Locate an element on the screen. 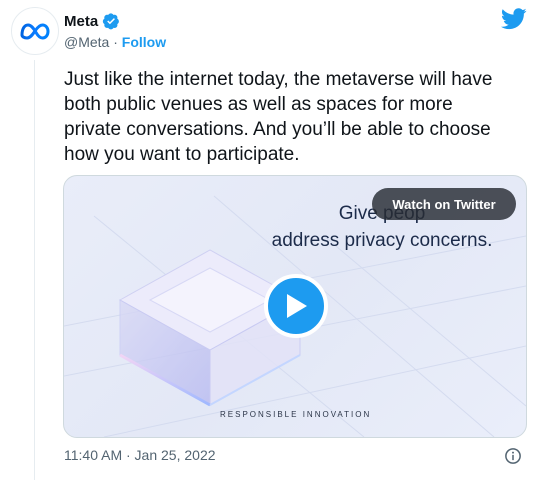 This screenshot has width=541, height=480. avatar is located at coordinates (35, 31).